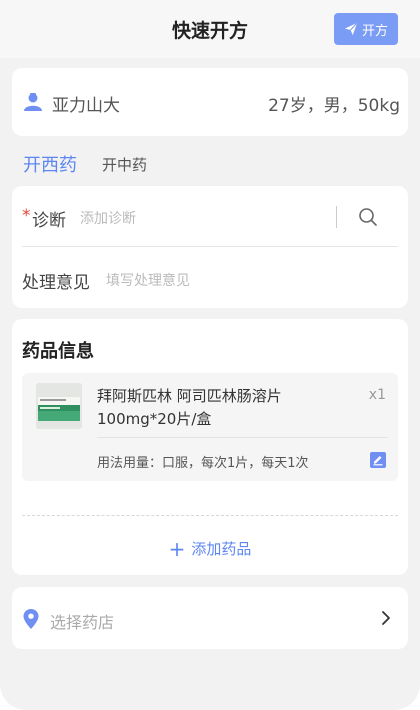  Describe the element at coordinates (59, 406) in the screenshot. I see `drug-image` at that location.